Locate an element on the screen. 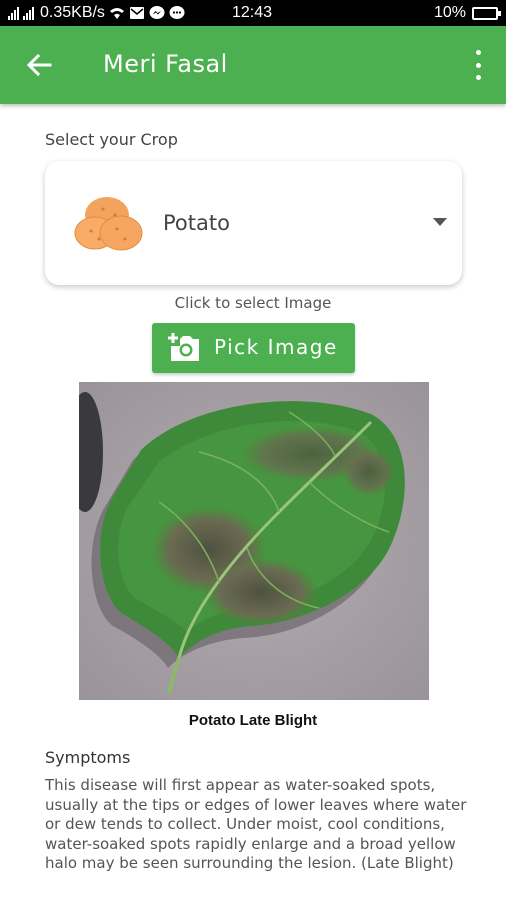 This screenshot has height=900, width=506. app-title: Meri Fasal is located at coordinates (165, 64).